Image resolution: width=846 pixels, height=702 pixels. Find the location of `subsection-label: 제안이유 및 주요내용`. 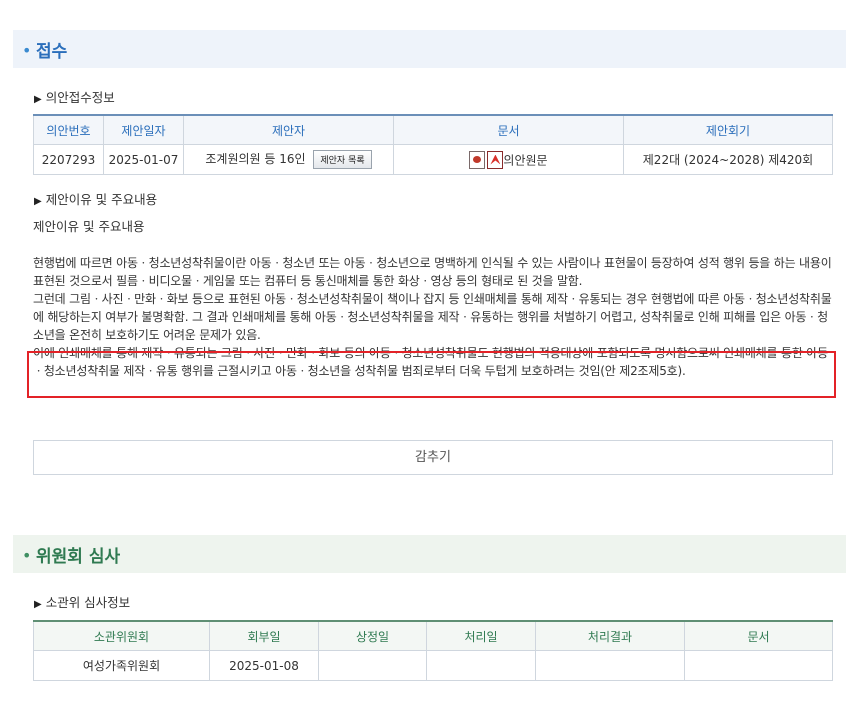

subsection-label: 제안이유 및 주요내용 is located at coordinates (101, 199).